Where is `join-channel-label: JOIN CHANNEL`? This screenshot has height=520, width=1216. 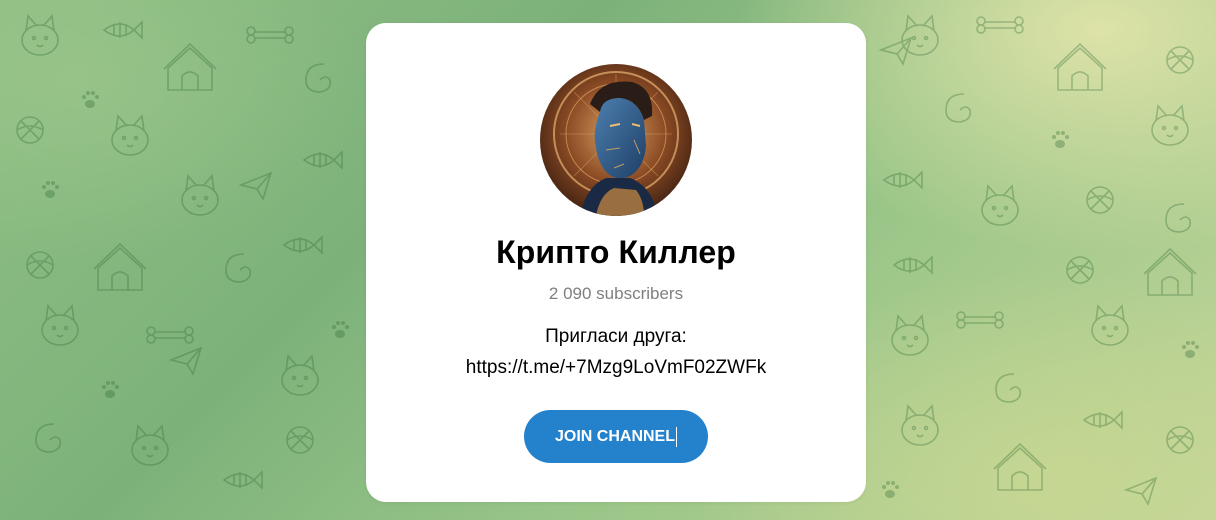
join-channel-label: JOIN CHANNEL is located at coordinates (614, 436).